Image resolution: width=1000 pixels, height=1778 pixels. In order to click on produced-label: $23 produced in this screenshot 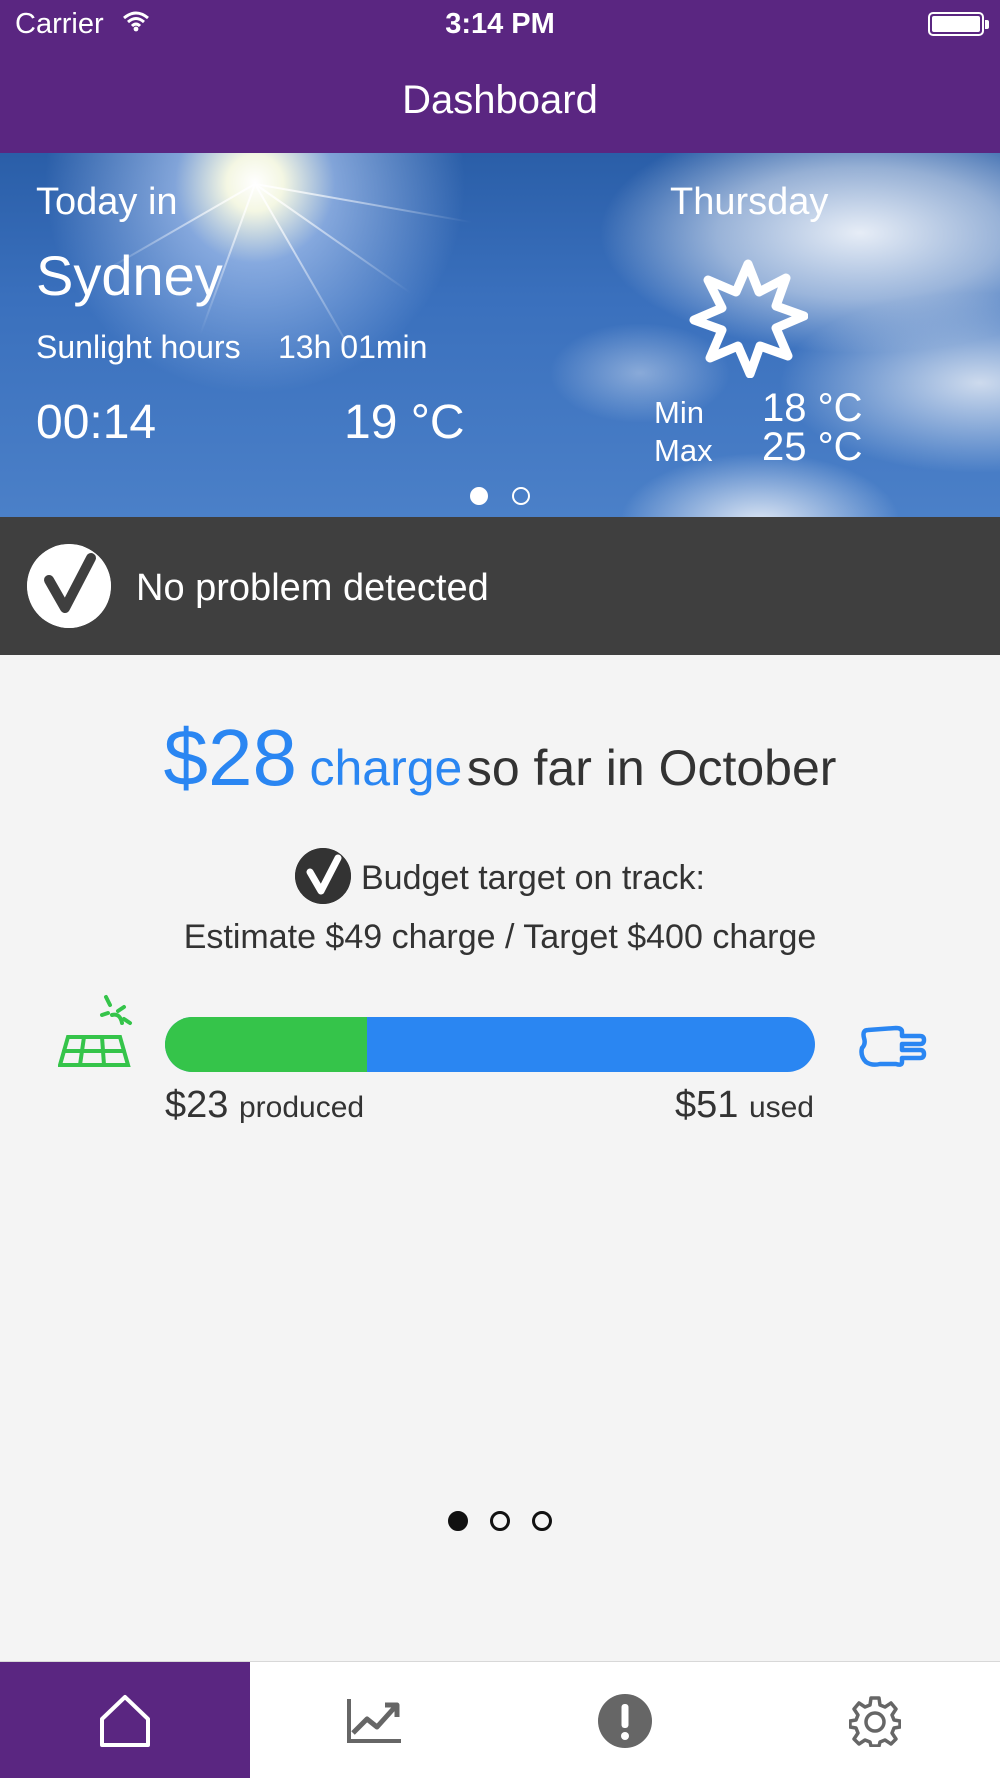, I will do `click(264, 1105)`.